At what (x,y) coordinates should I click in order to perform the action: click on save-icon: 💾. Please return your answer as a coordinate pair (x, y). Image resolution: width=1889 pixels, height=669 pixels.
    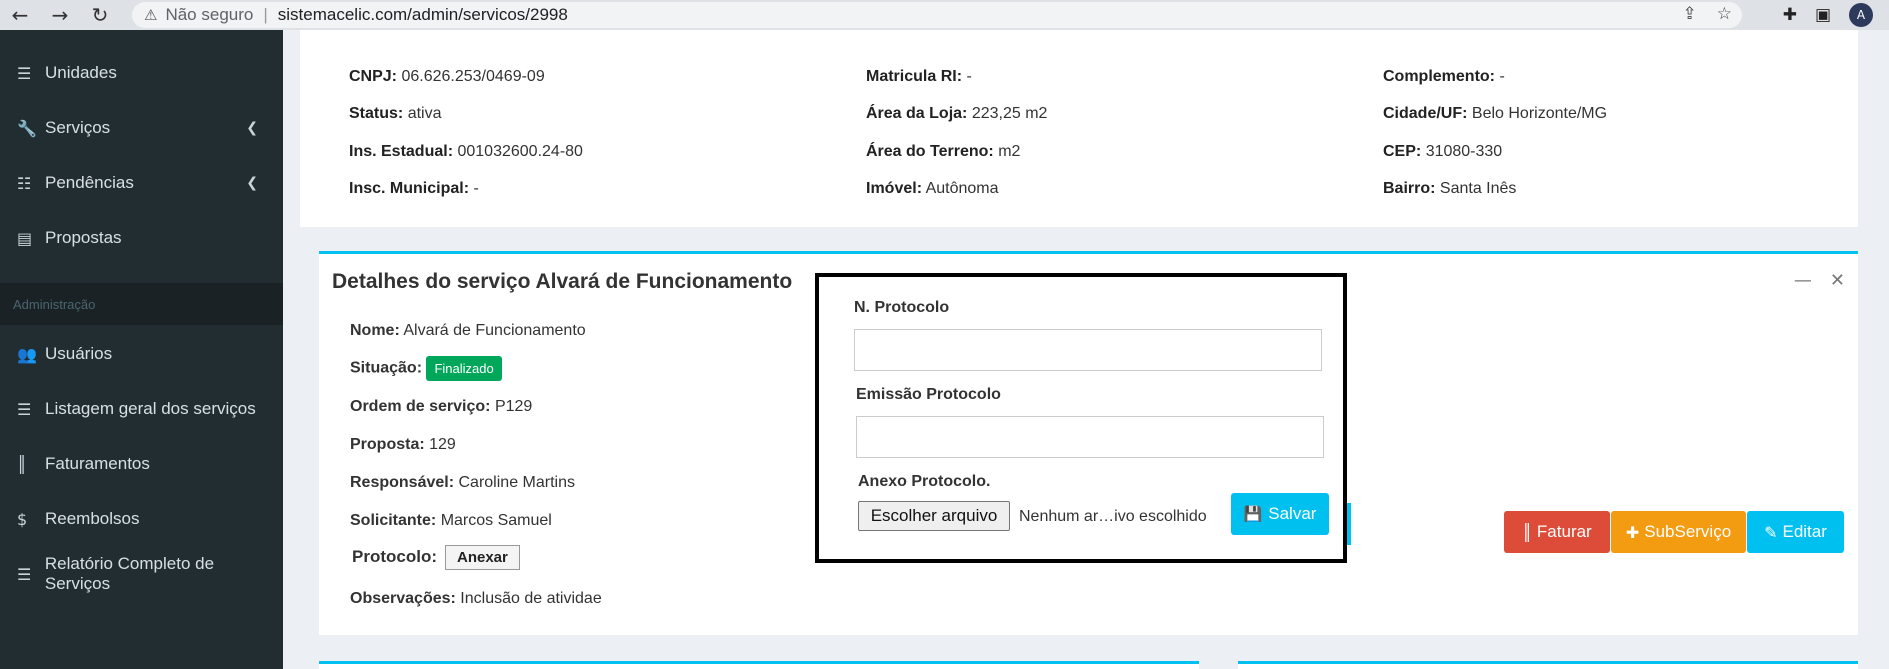
    Looking at the image, I should click on (1253, 514).